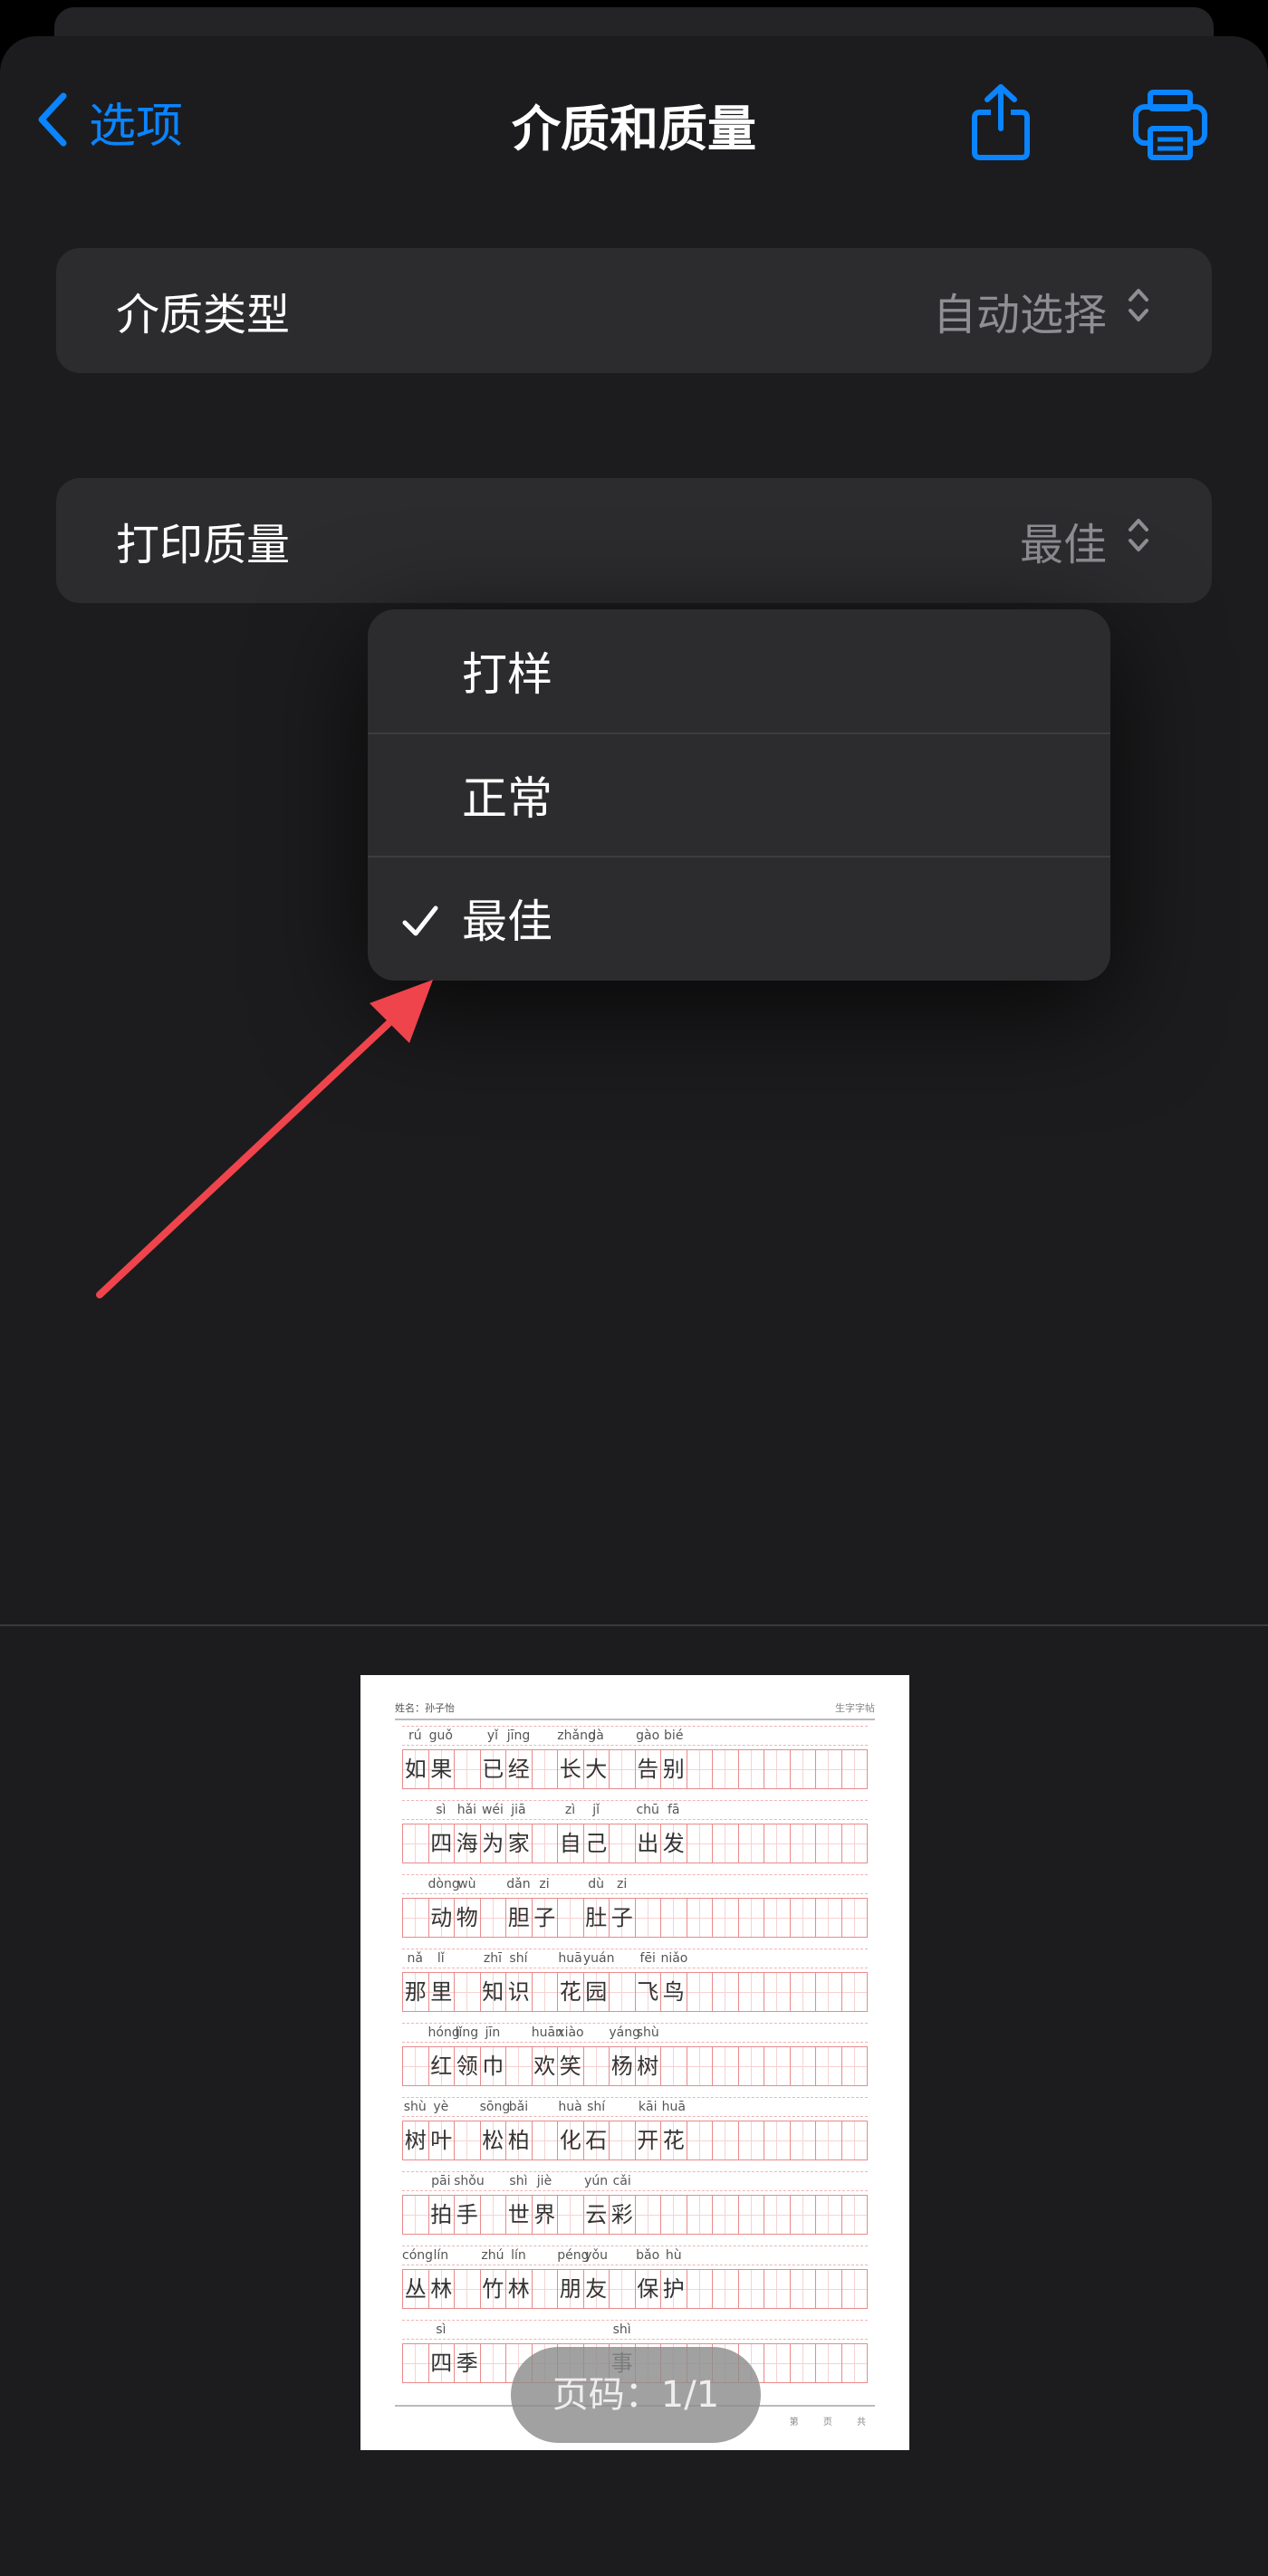 The image size is (1268, 2576). What do you see at coordinates (634, 129) in the screenshot?
I see `page-title: 介质和质量` at bounding box center [634, 129].